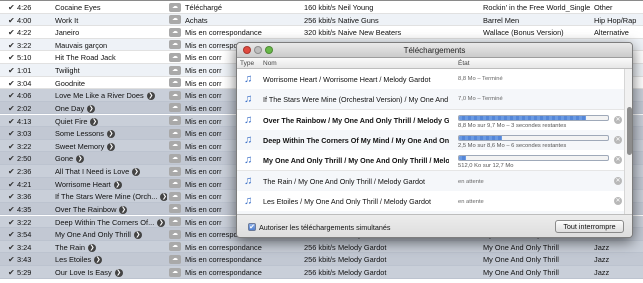 This screenshot has width=643, height=283. I want to click on scrollbar-thumb, so click(629, 131).